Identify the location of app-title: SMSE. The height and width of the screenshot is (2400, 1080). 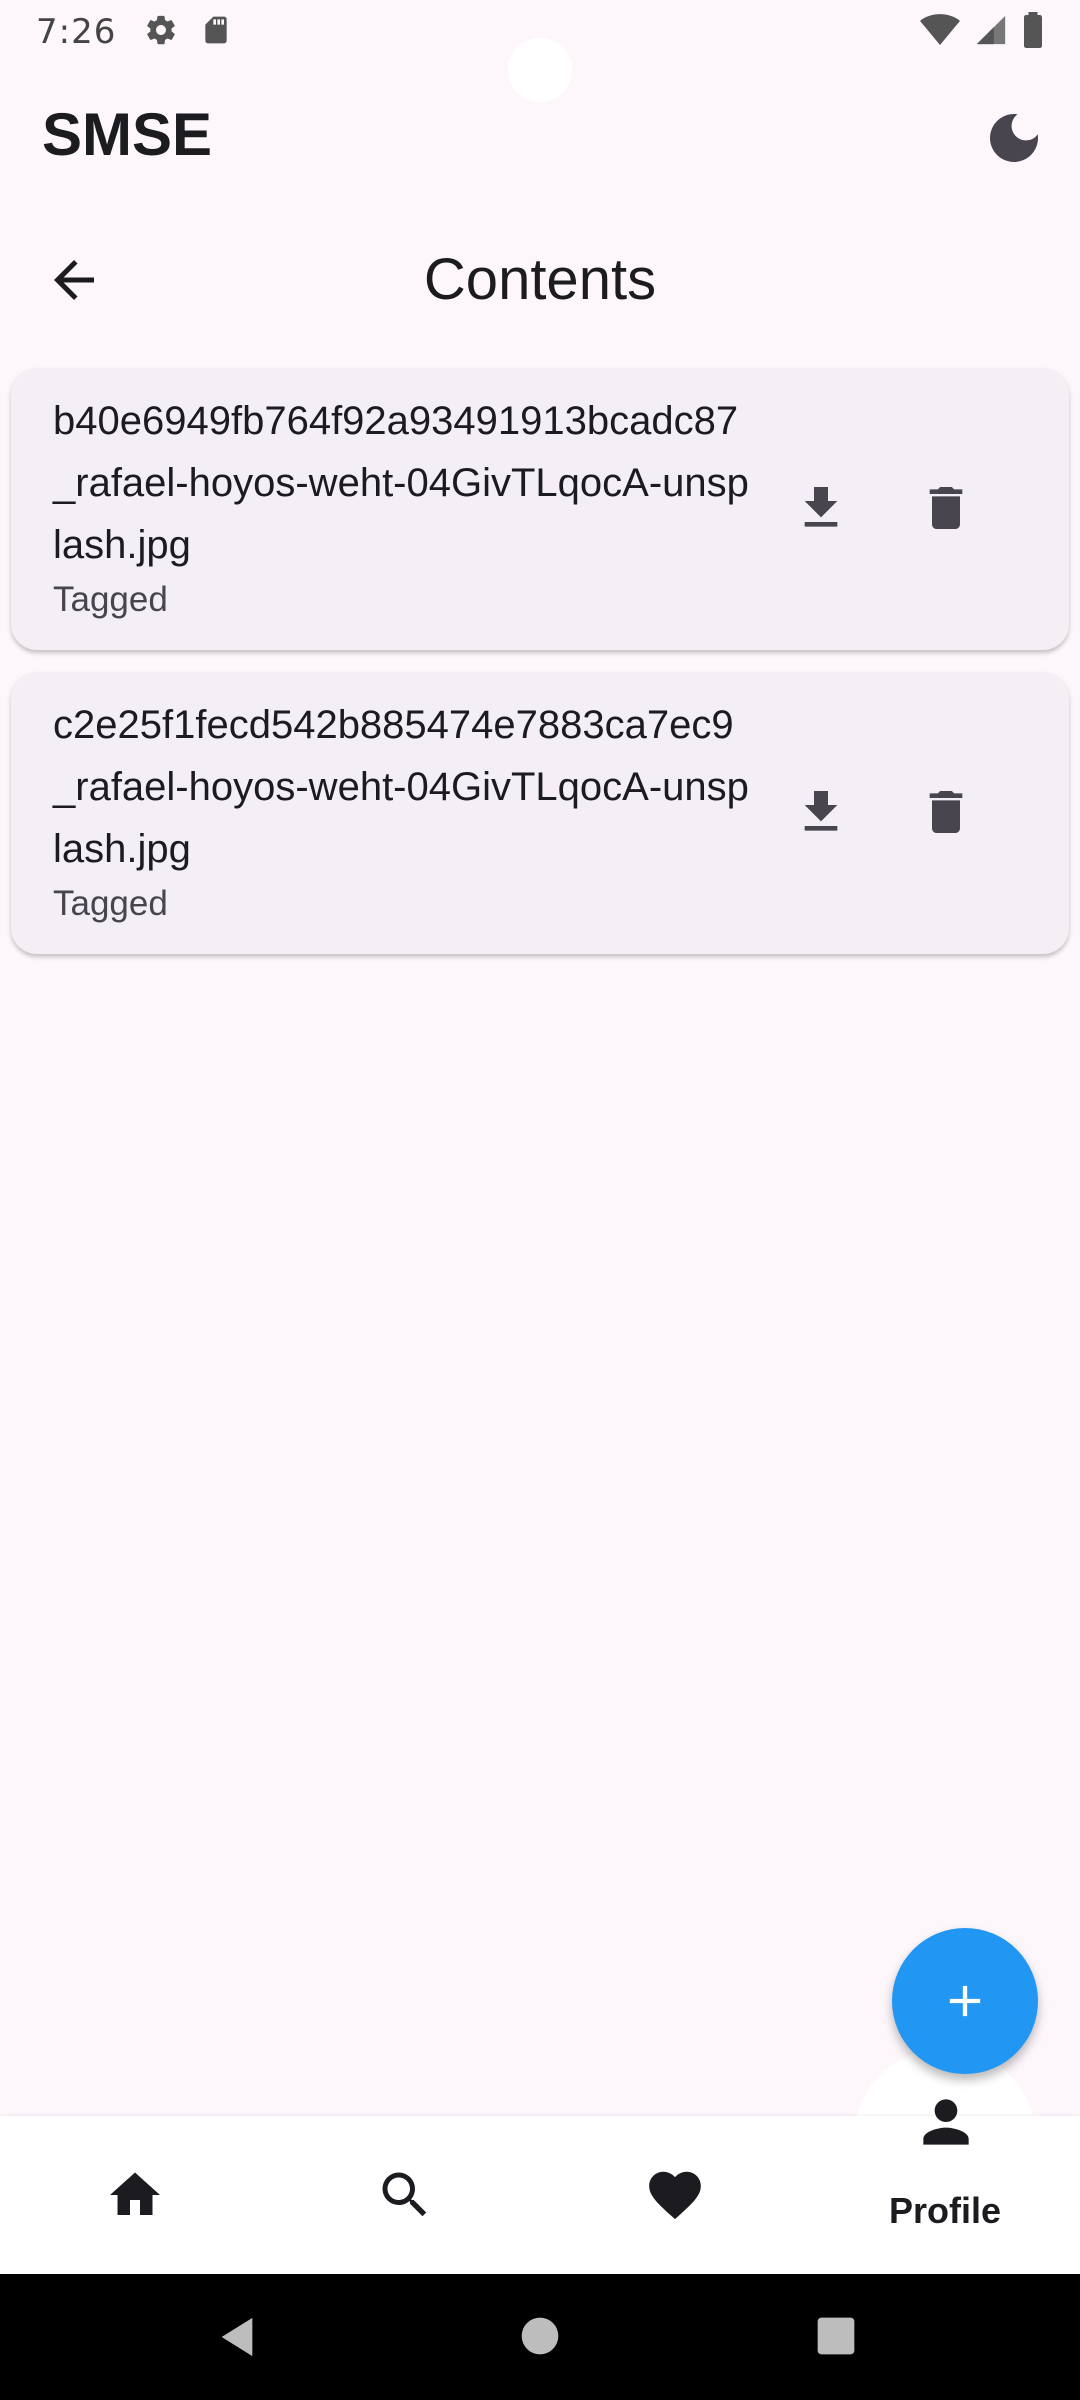
(127, 134).